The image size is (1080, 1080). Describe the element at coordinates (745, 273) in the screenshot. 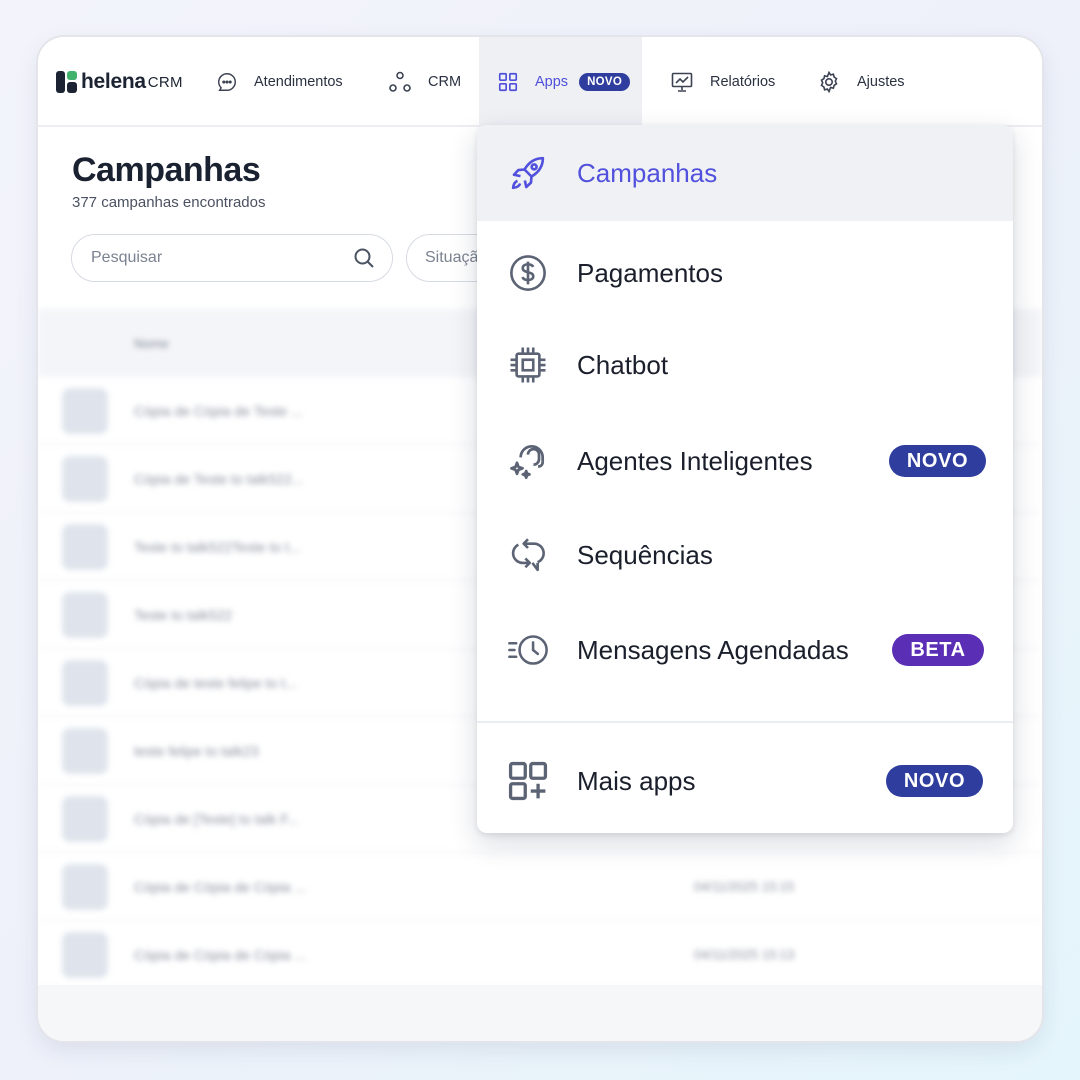

I see `menu-item-pagamentos: Pagamentos` at that location.